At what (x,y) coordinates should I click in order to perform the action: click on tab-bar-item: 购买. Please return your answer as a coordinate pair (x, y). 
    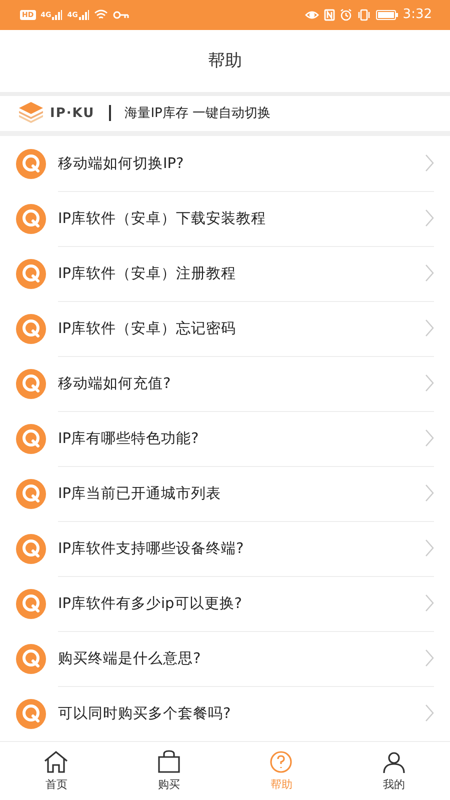
    Looking at the image, I should click on (168, 771).